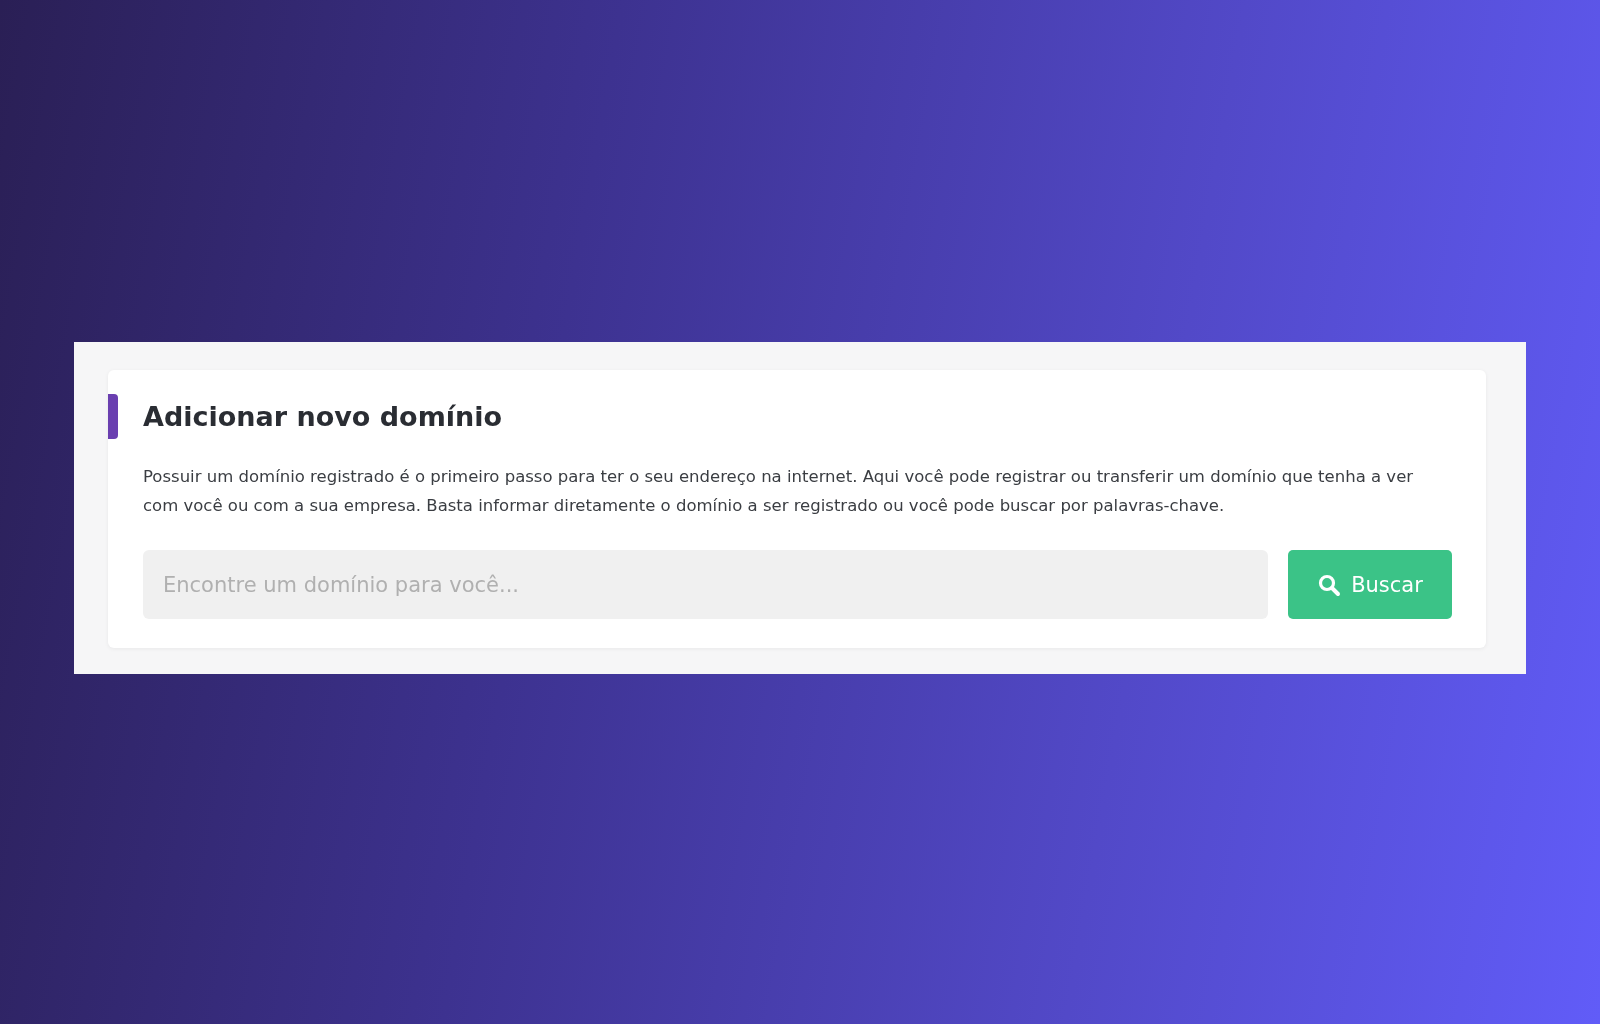 This screenshot has height=1024, width=1600. What do you see at coordinates (1329, 584) in the screenshot?
I see `search-icon` at bounding box center [1329, 584].